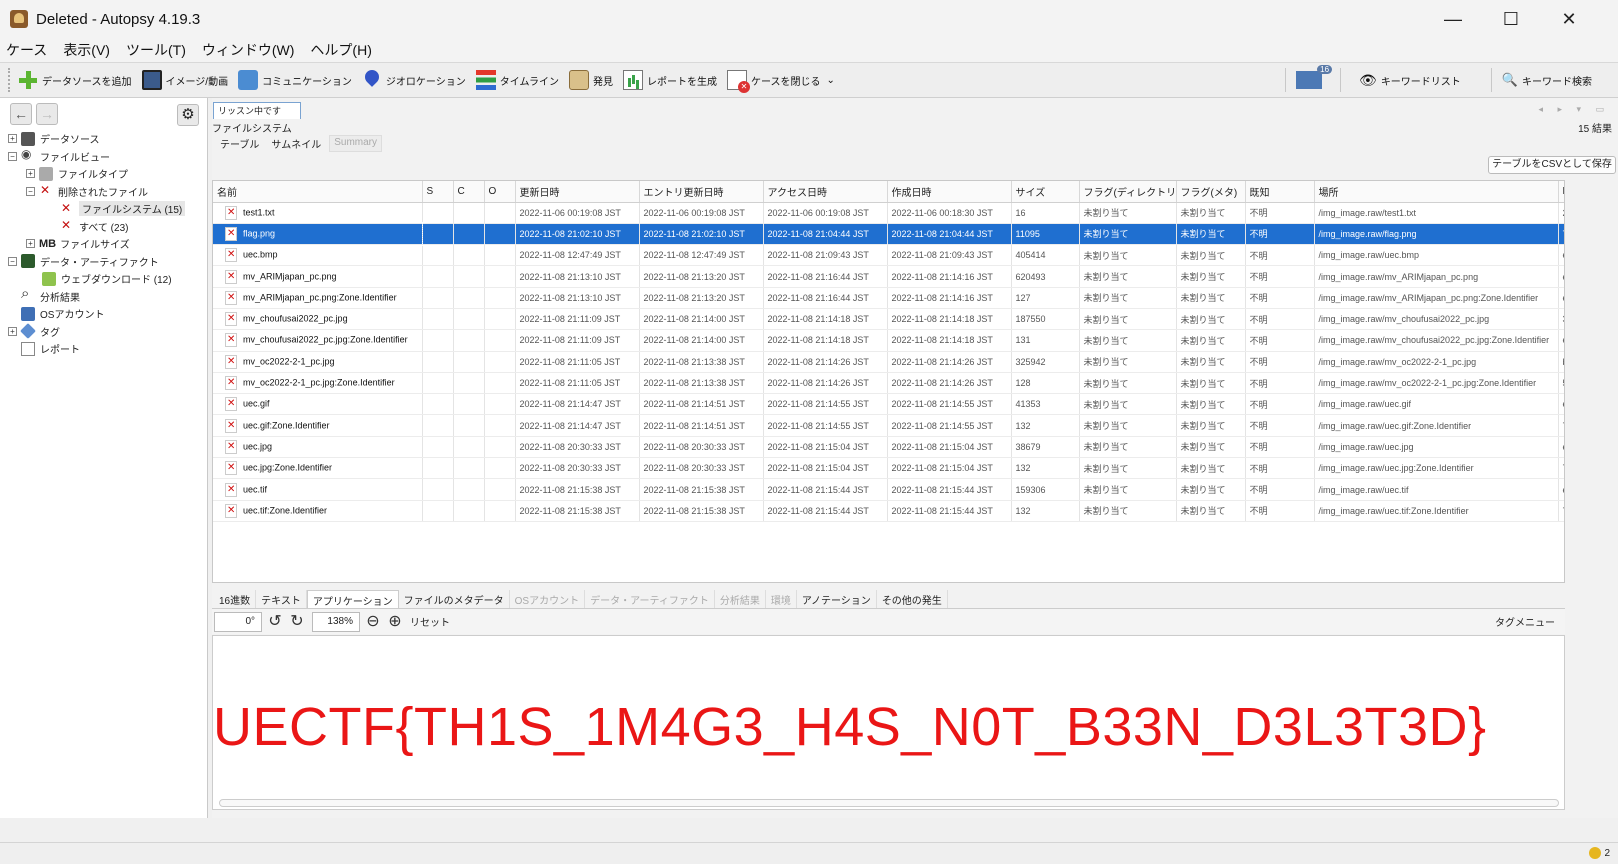 The image size is (1618, 864). What do you see at coordinates (239, 143) in the screenshot?
I see `tab-table: テーブル` at bounding box center [239, 143].